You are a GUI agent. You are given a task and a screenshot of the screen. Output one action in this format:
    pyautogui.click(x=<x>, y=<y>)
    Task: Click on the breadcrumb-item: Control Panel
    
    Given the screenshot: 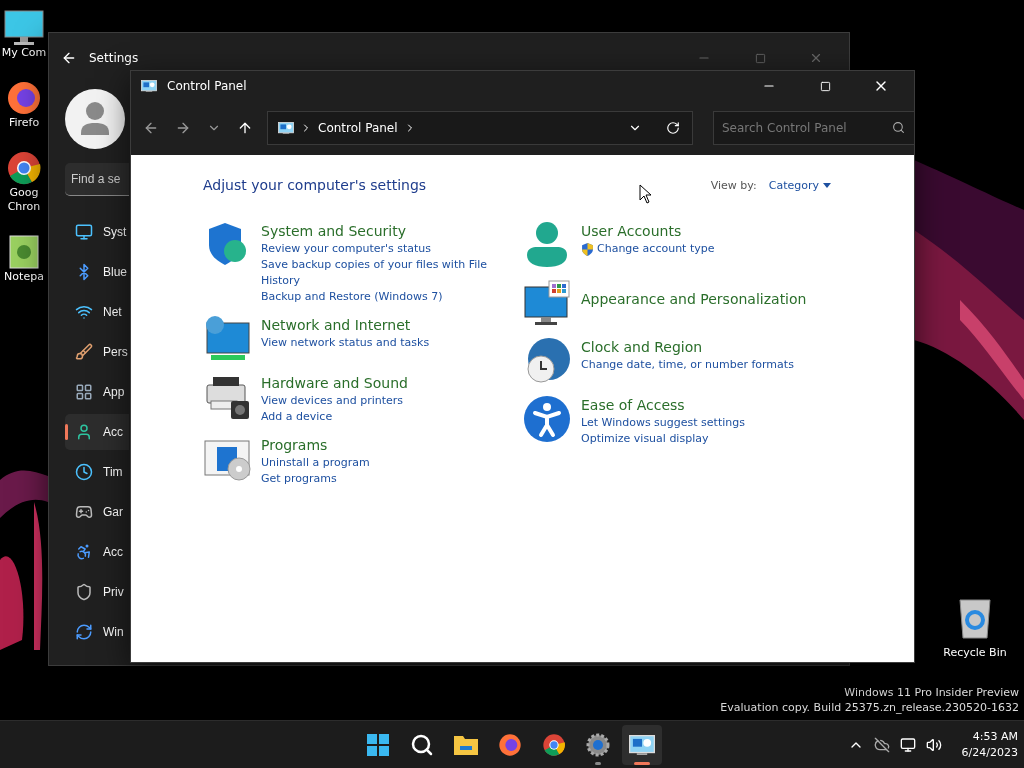 What is the action you would take?
    pyautogui.click(x=358, y=128)
    